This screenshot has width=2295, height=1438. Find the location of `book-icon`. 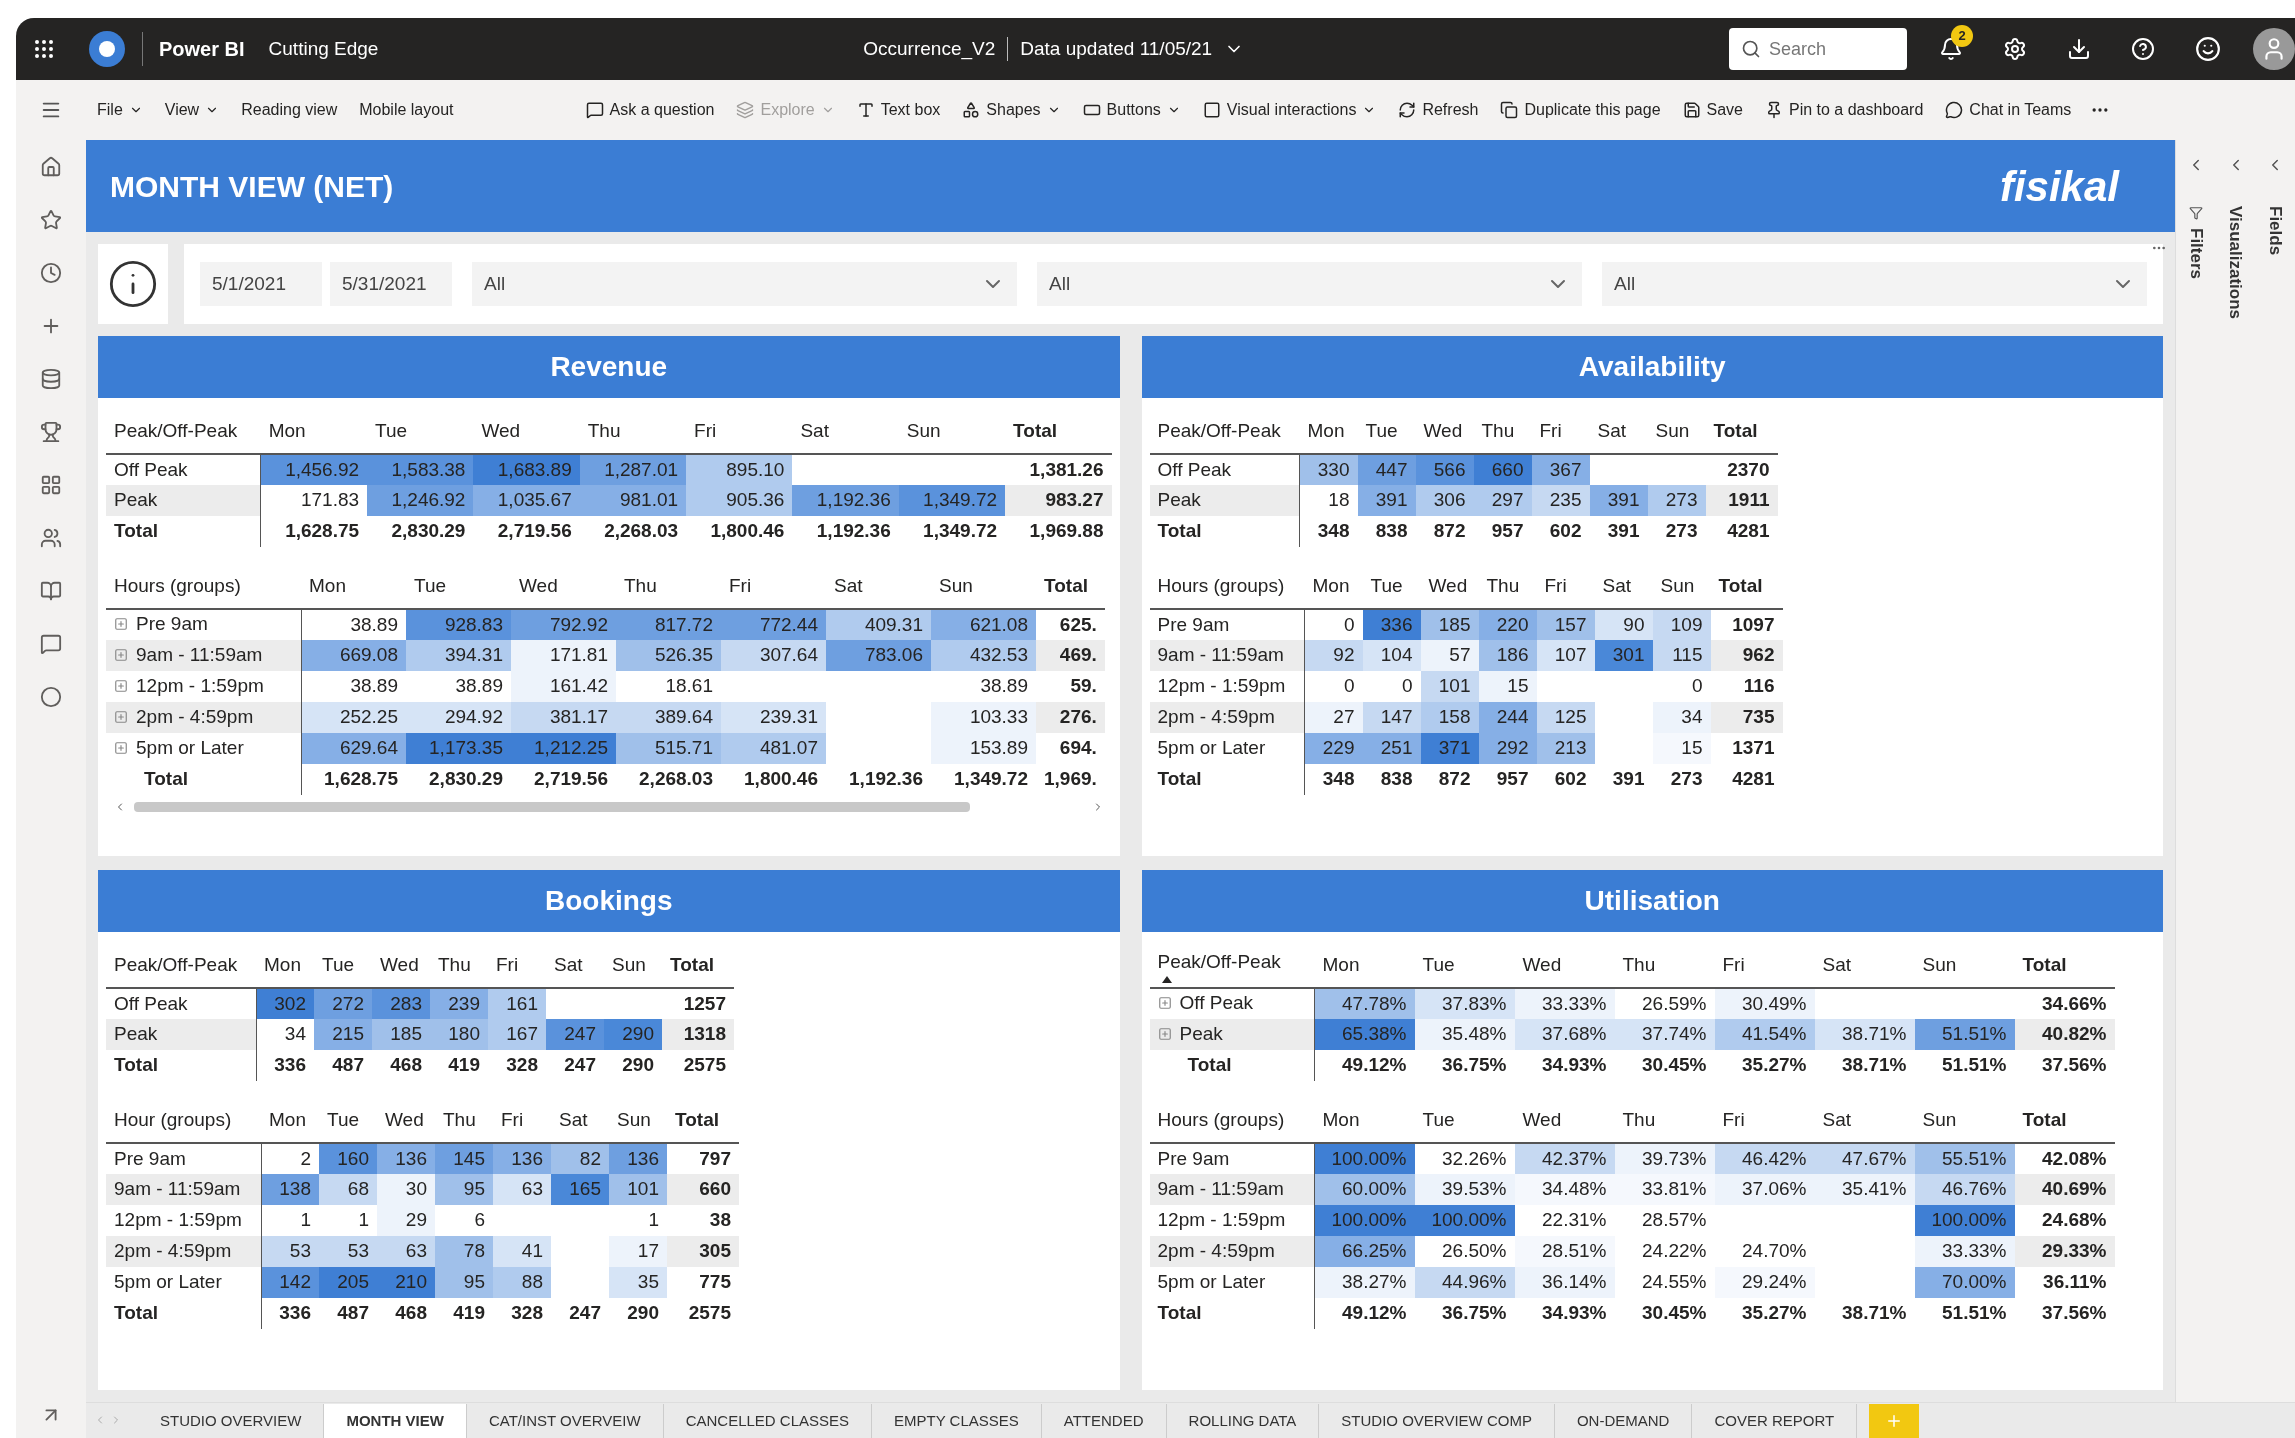

book-icon is located at coordinates (51, 591).